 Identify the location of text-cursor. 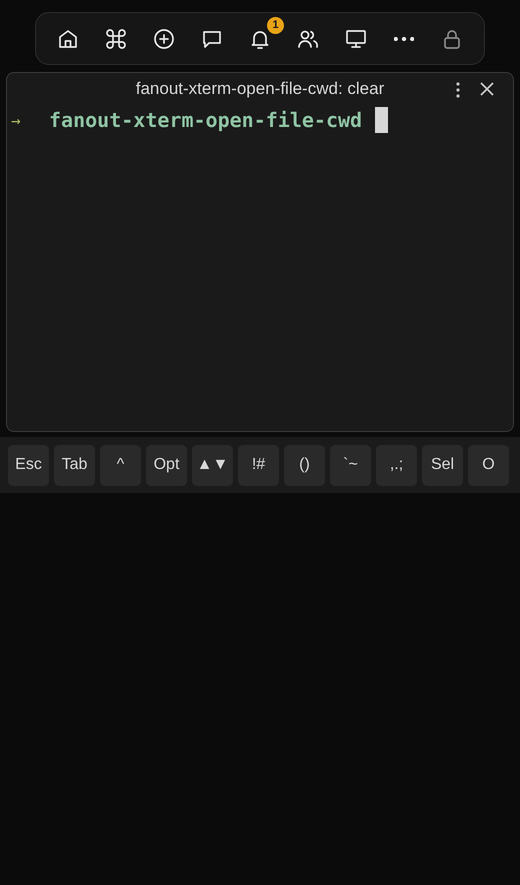
(381, 120).